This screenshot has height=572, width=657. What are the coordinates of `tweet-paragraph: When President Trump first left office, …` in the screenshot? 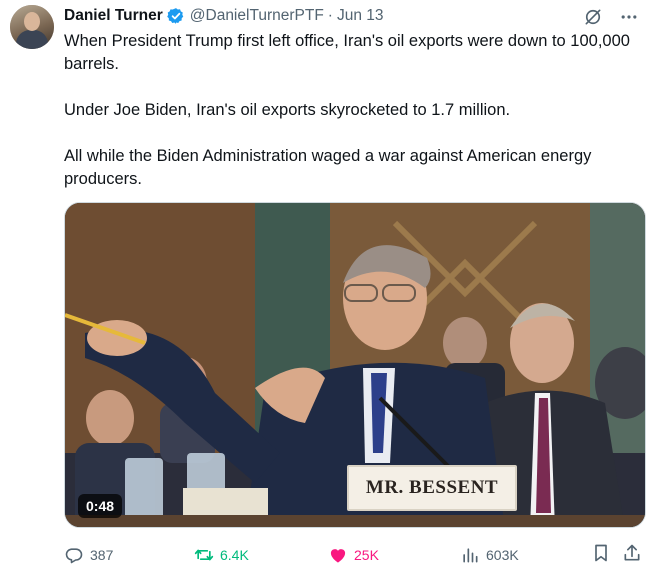 It's located at (347, 52).